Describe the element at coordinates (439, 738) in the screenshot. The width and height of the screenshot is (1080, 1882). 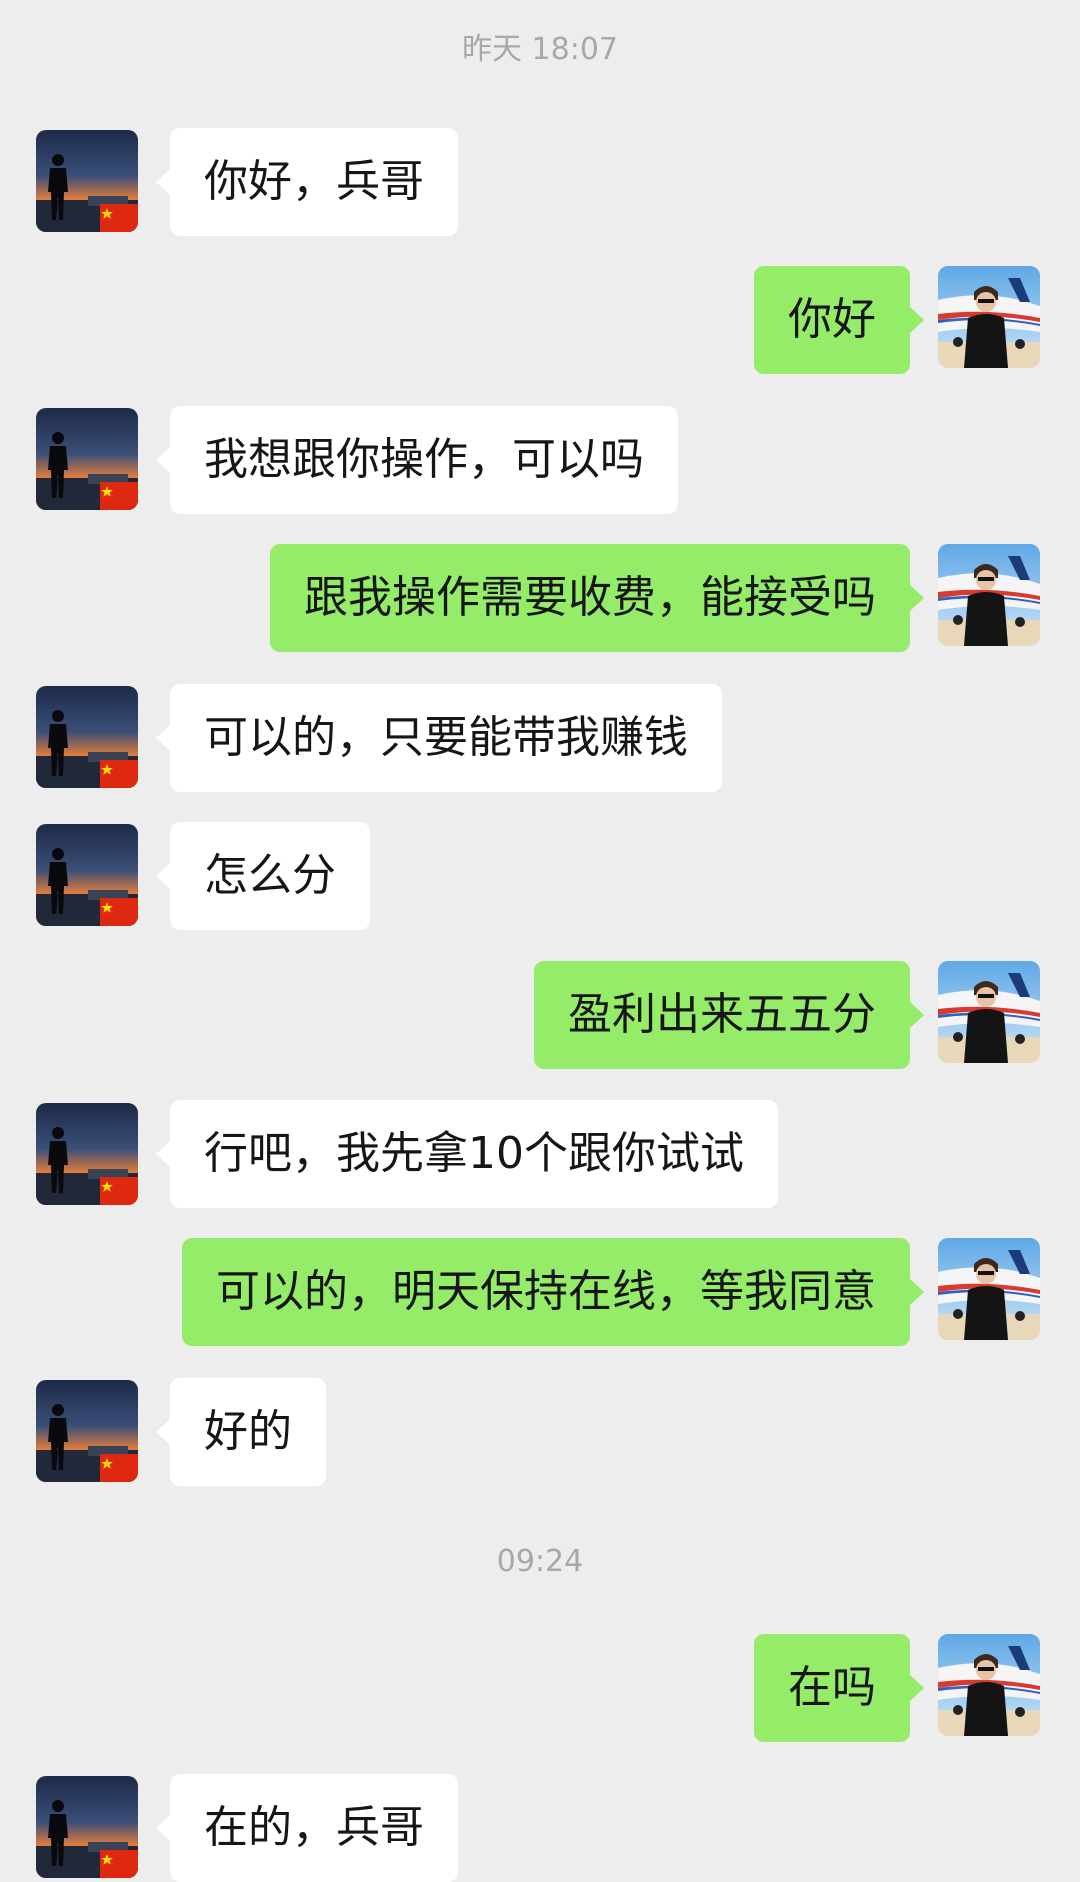
I see `message-bubble-incoming: 可以的，只要能带我赚钱` at that location.